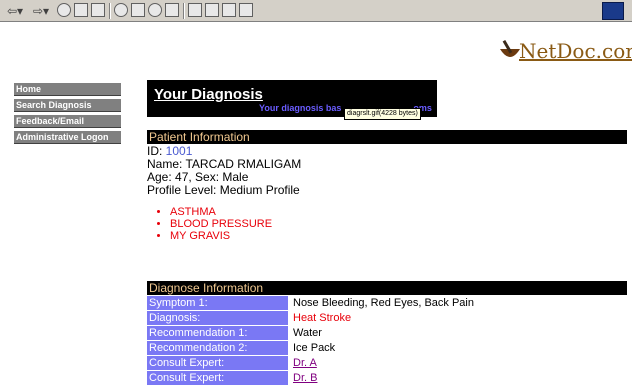 This screenshot has height=387, width=632. What do you see at coordinates (67, 121) in the screenshot?
I see `nav-item-feedback-email: Feedback/Email` at bounding box center [67, 121].